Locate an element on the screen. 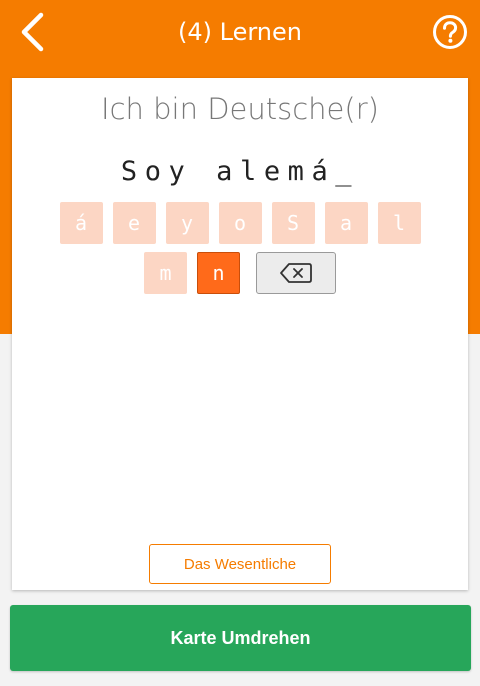  essentials-button: Das Wesentliche is located at coordinates (240, 564).